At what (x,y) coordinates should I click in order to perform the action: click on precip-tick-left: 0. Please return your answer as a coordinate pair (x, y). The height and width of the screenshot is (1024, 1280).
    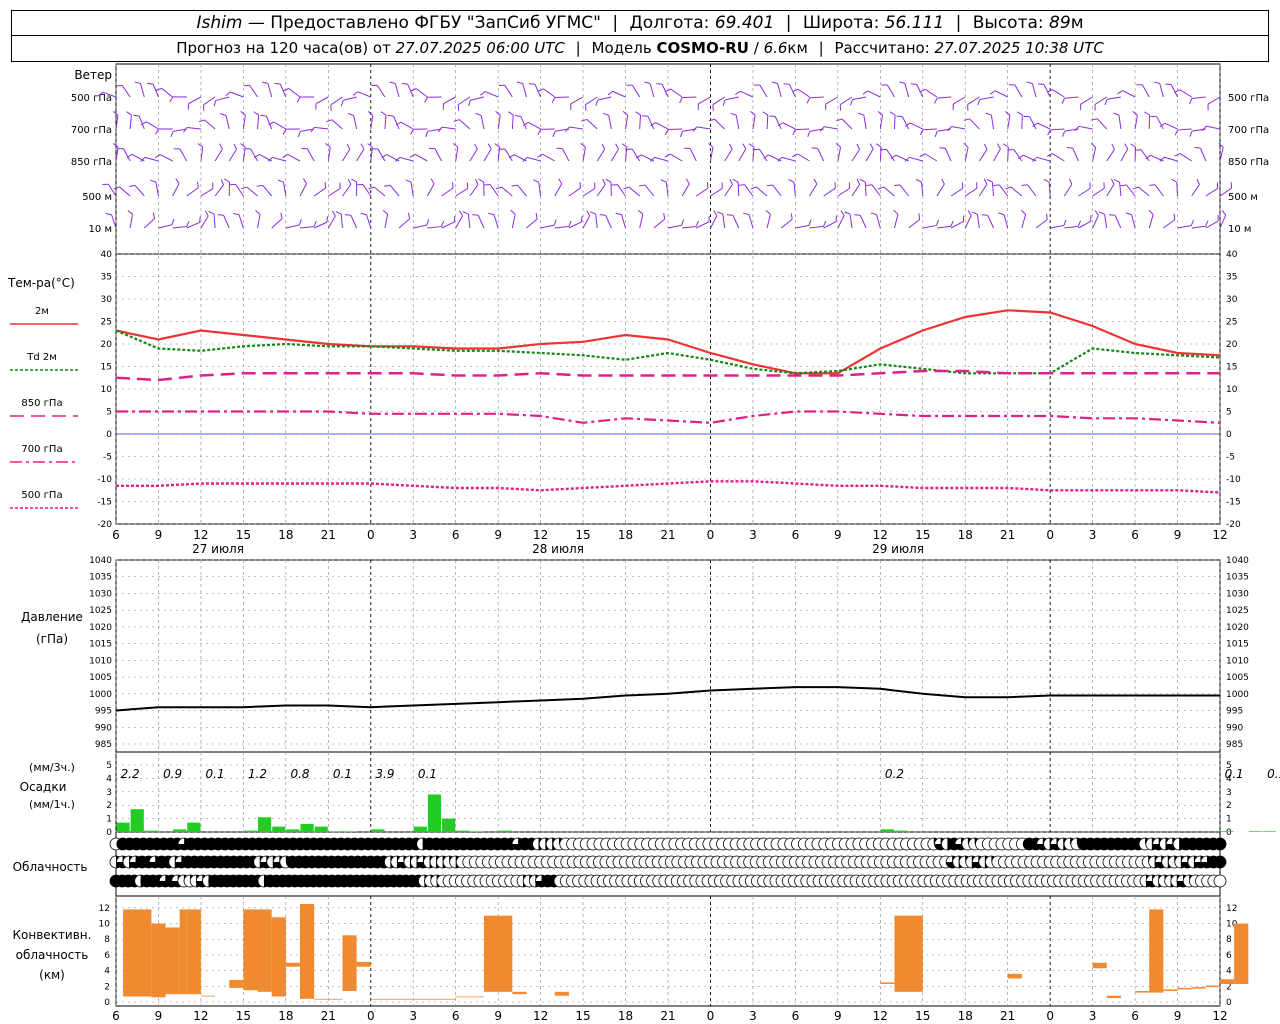
    Looking at the image, I should click on (109, 833).